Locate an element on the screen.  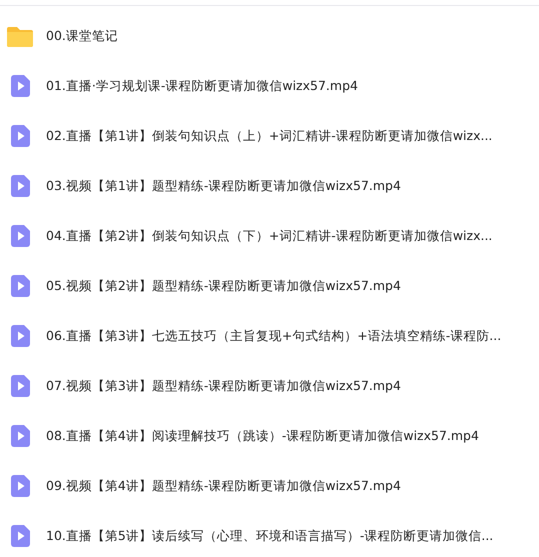
file-name: 01.直播·学习规划课-课程防断更请加微信wizx57.mp4 is located at coordinates (202, 86).